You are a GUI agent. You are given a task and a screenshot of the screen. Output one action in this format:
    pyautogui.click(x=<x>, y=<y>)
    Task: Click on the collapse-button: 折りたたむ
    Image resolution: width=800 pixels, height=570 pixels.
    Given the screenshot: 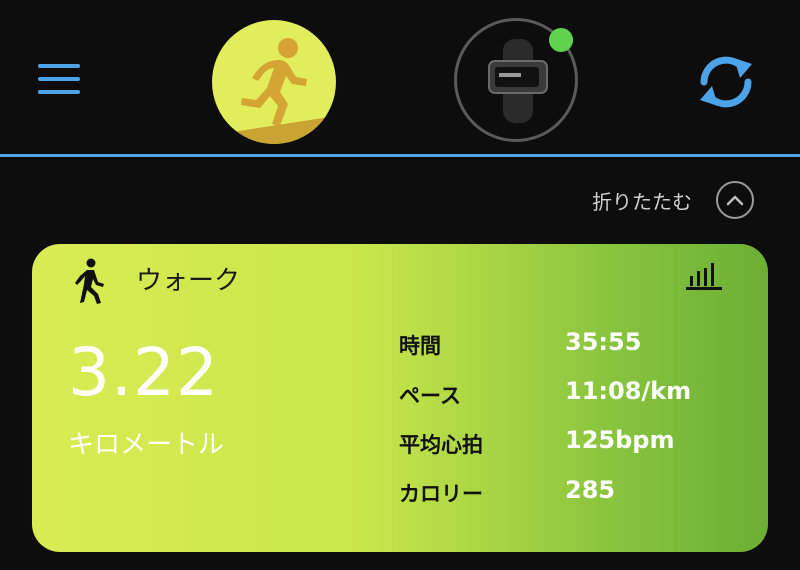 What is the action you would take?
    pyautogui.click(x=673, y=200)
    